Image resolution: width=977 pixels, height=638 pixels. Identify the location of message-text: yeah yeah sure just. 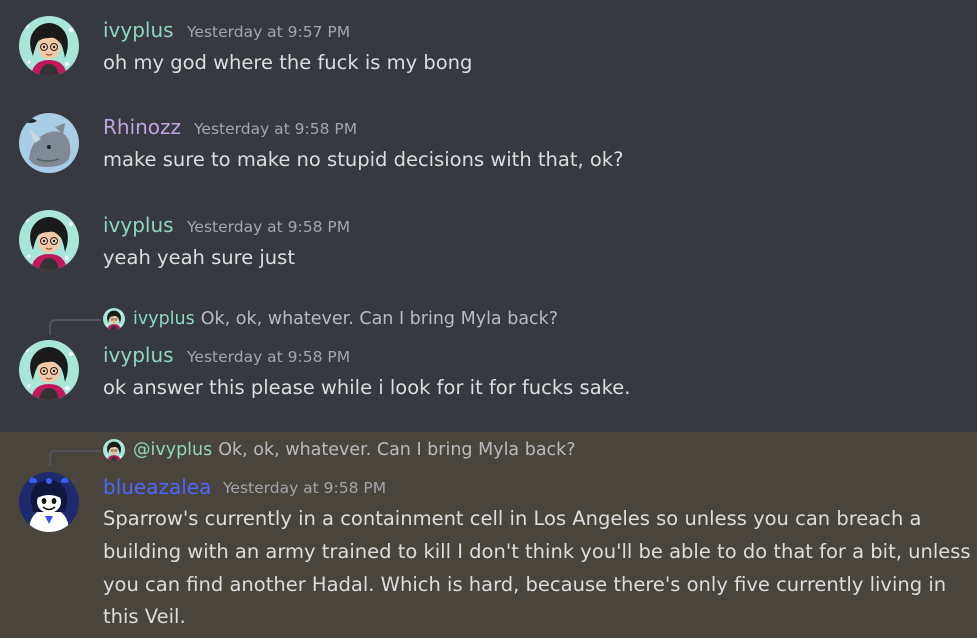
(199, 257).